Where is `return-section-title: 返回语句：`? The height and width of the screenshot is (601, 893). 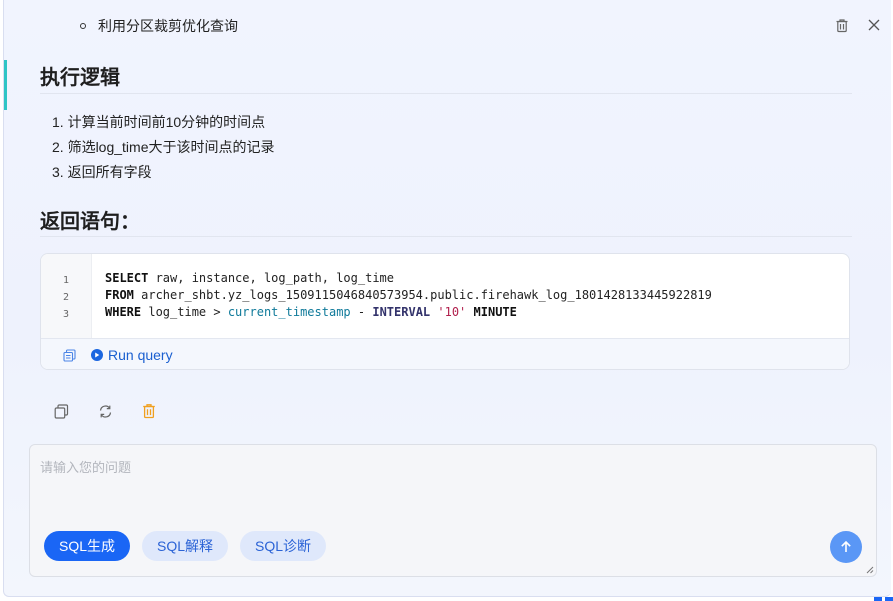 return-section-title: 返回语句： is located at coordinates (90, 222).